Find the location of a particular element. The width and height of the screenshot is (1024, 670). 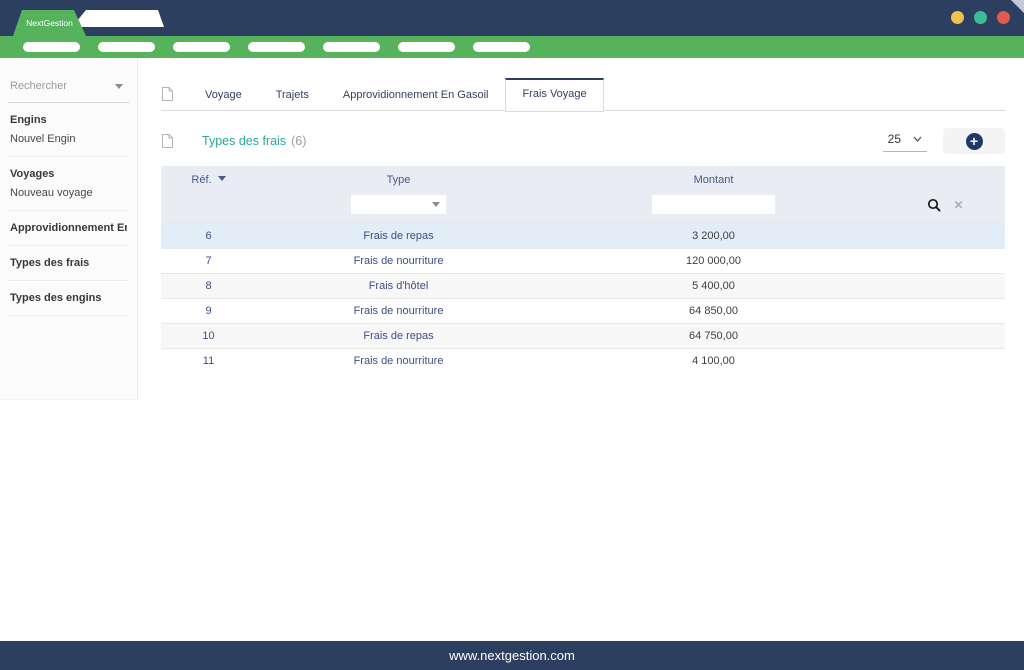

table-row: 8 Frais d'hôtel 5 400,00 is located at coordinates (583, 285).